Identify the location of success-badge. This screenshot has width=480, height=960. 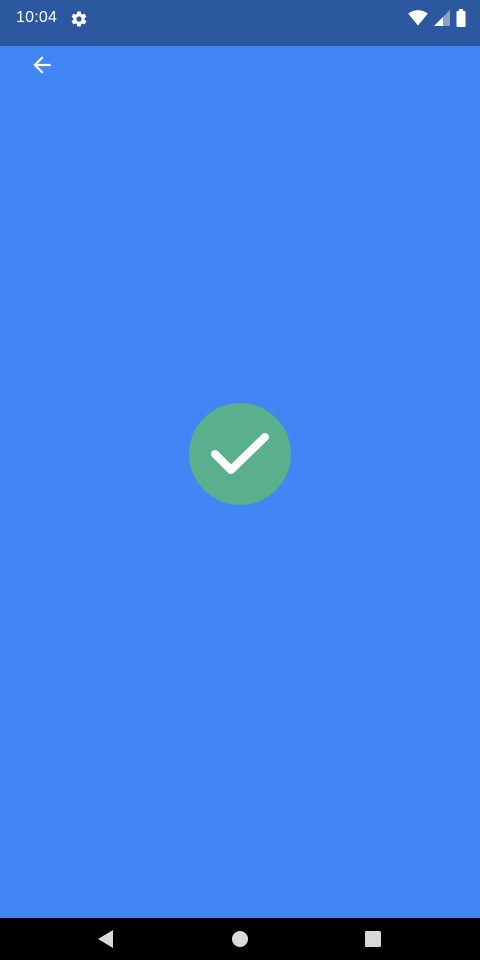
(240, 454).